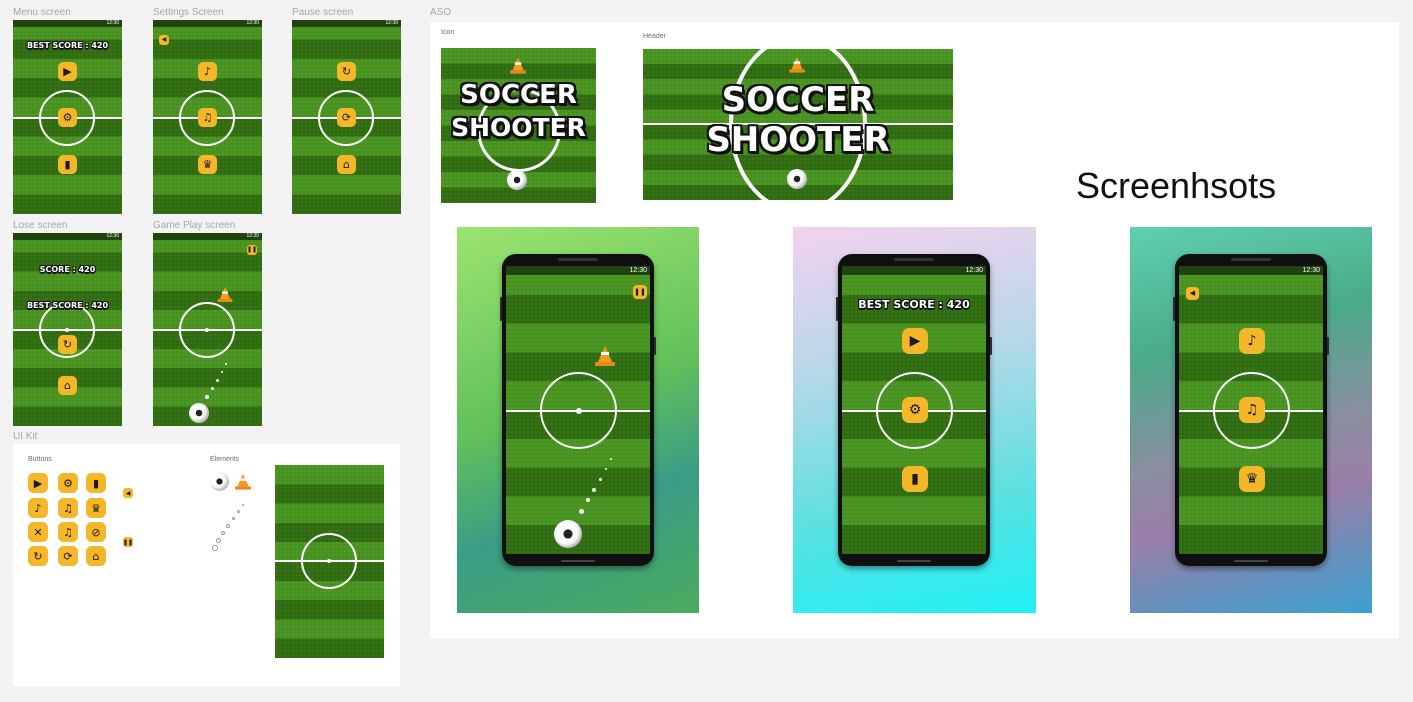 The height and width of the screenshot is (702, 1413). What do you see at coordinates (219, 481) in the screenshot?
I see `kit-soccer-ball` at bounding box center [219, 481].